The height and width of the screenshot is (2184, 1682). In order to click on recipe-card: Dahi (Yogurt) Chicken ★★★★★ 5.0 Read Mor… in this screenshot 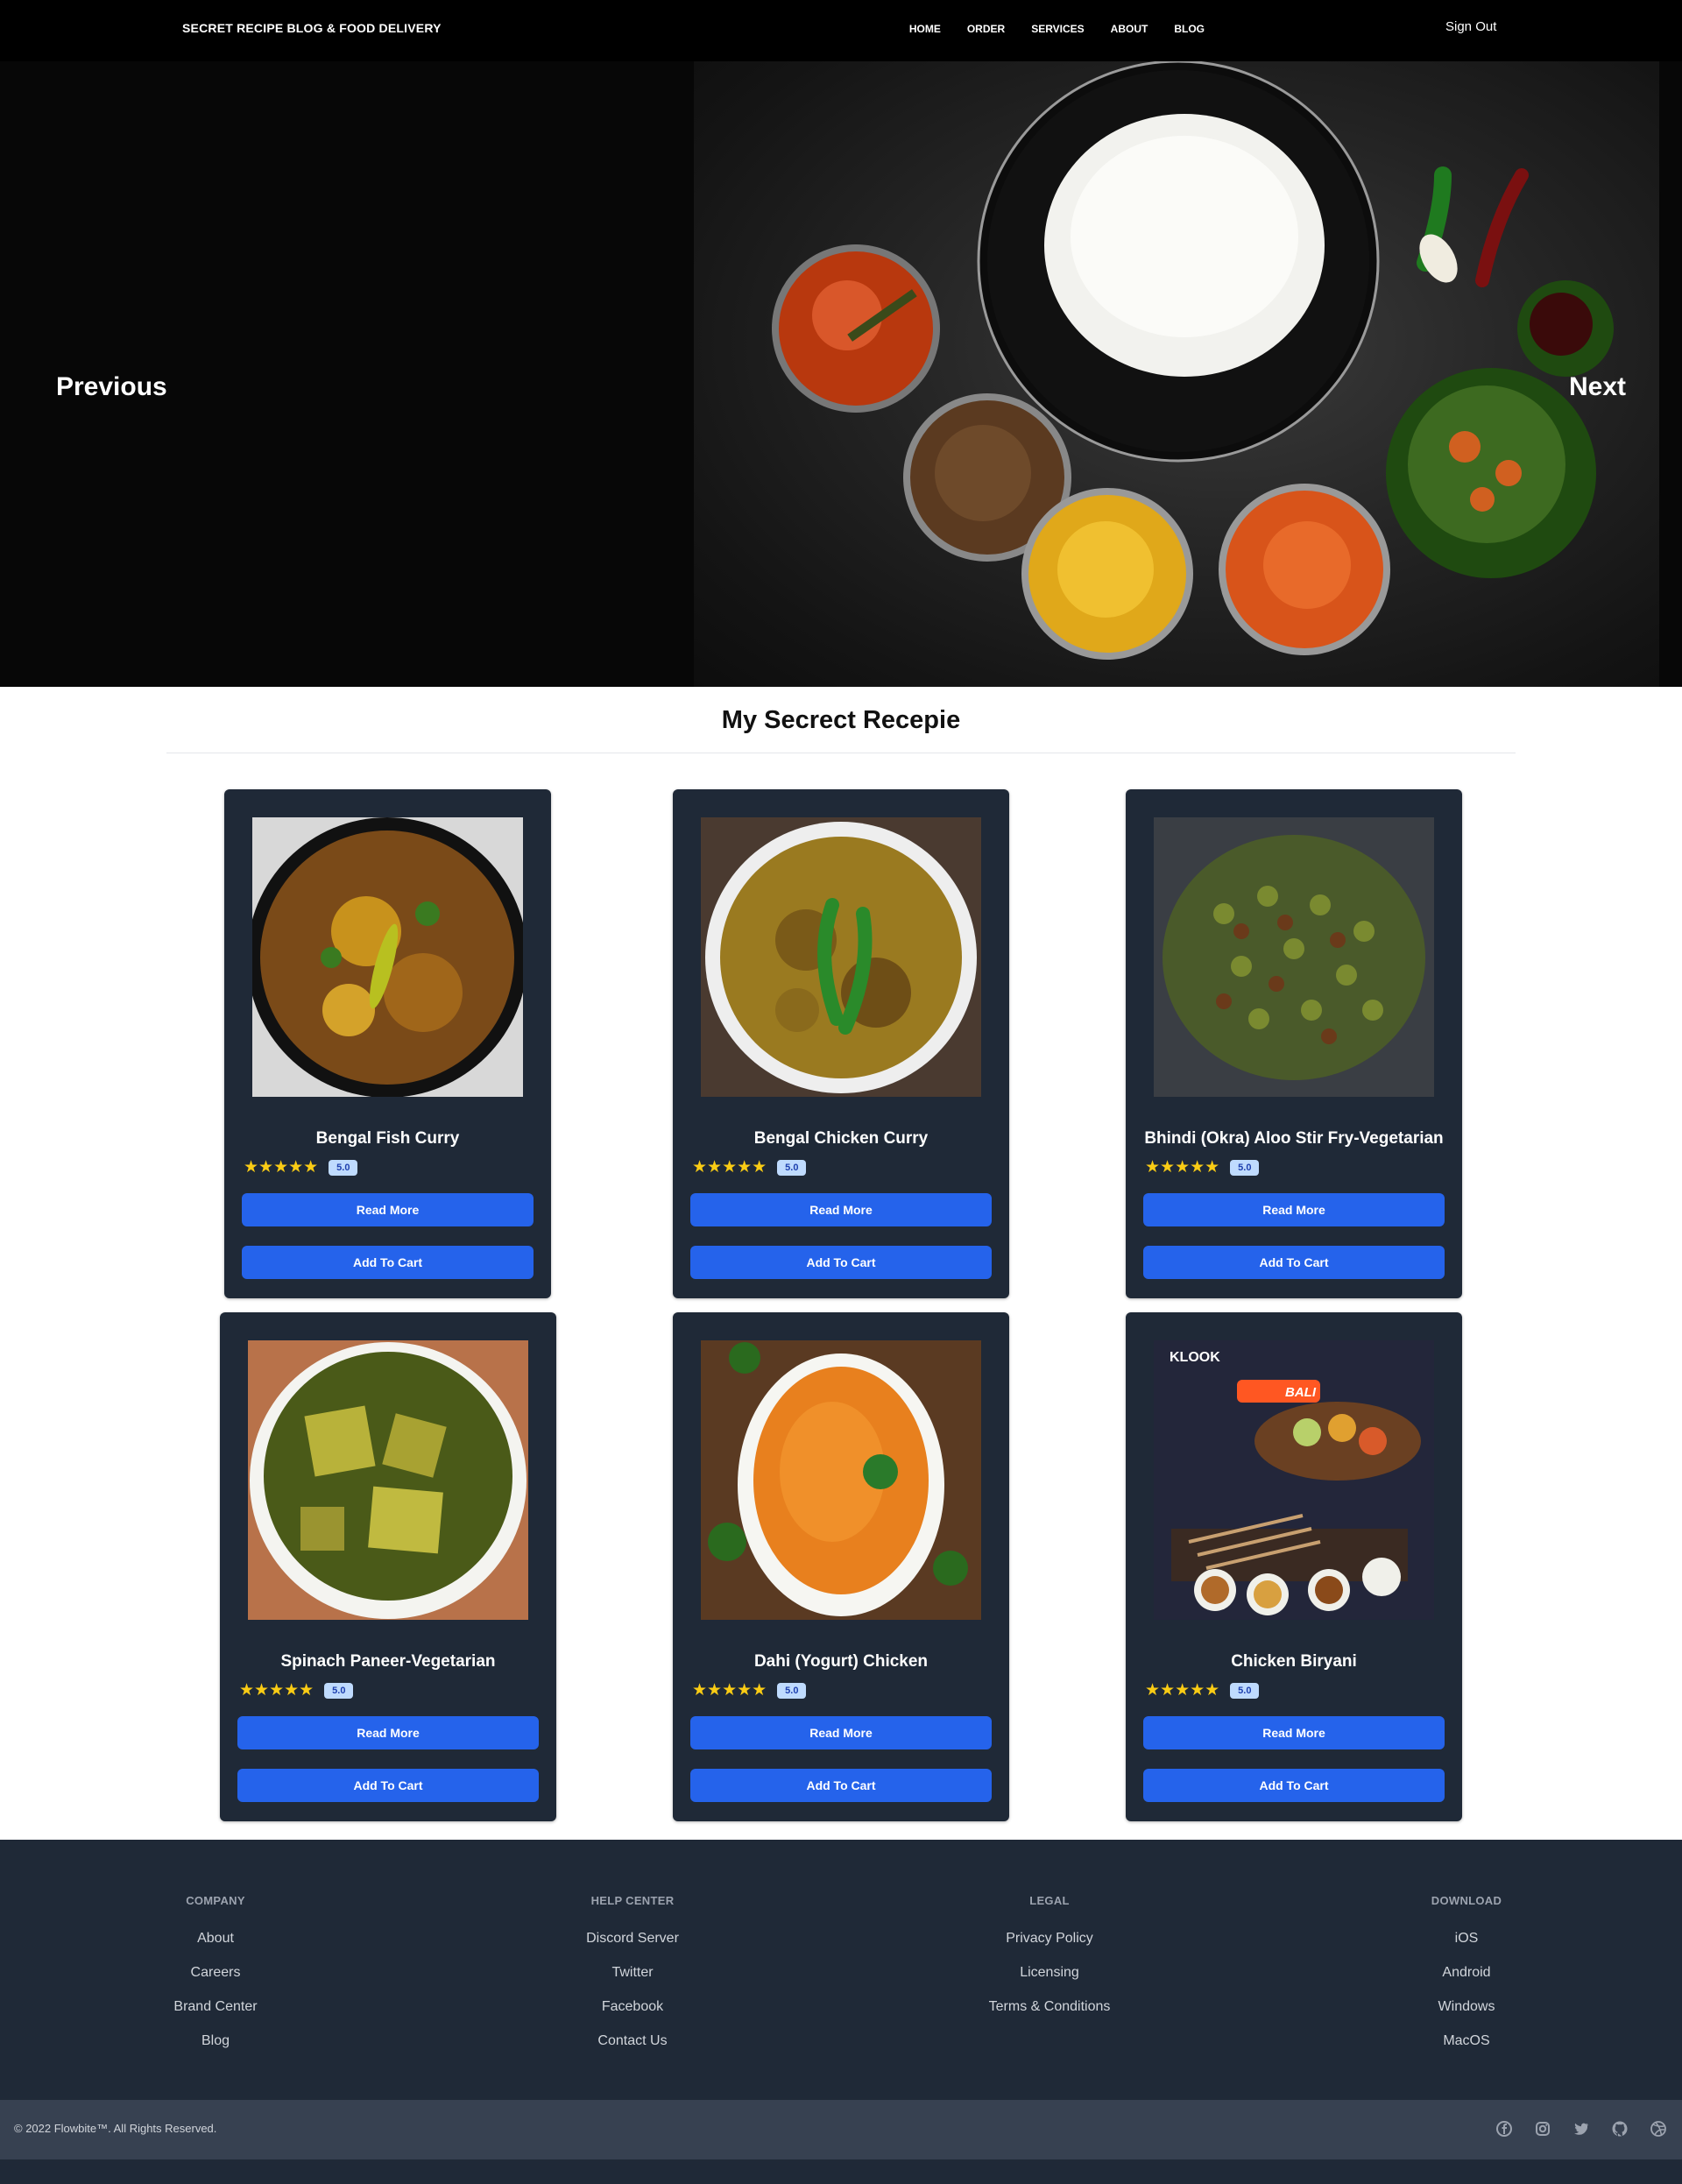, I will do `click(841, 1566)`.